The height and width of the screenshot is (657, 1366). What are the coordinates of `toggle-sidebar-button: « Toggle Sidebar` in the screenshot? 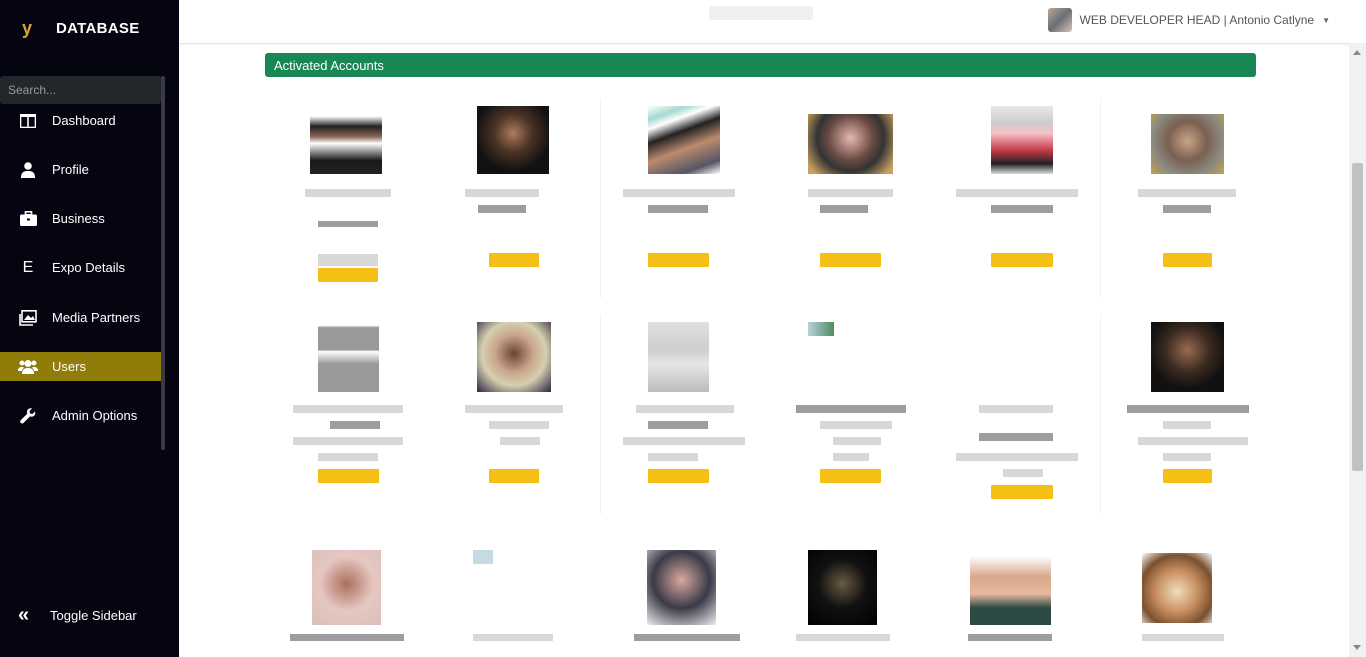 It's located at (77, 615).